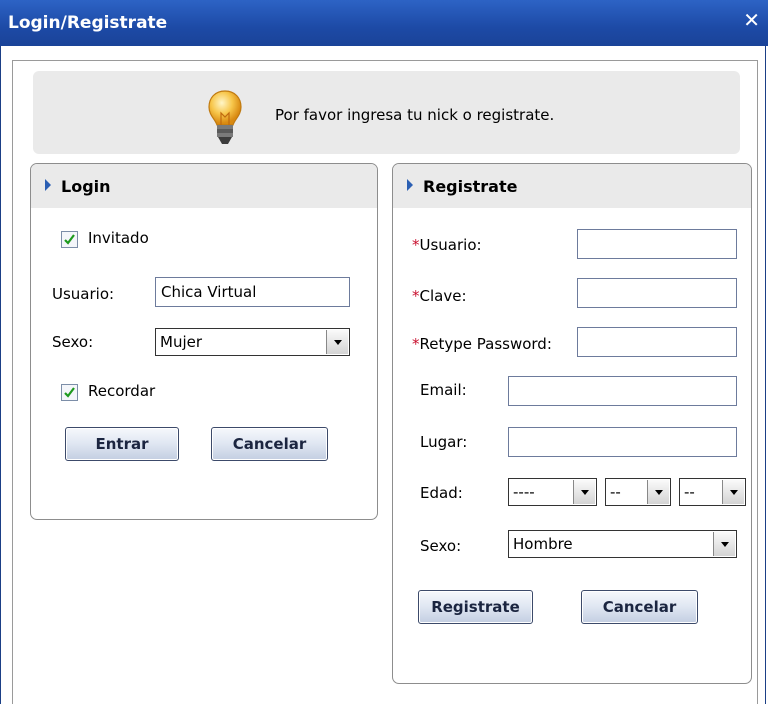 The width and height of the screenshot is (768, 704). Describe the element at coordinates (470, 186) in the screenshot. I see `register-panel-title: Registrate` at that location.